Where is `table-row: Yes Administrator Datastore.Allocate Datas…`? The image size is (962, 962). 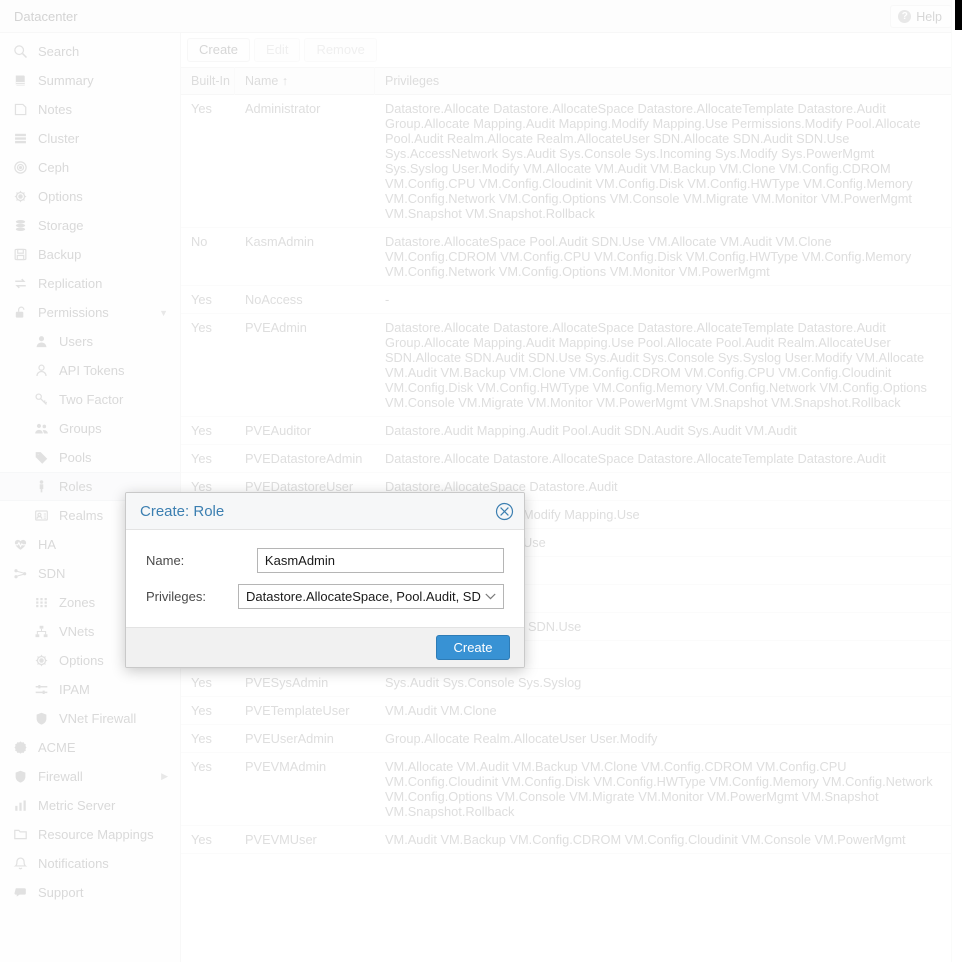 table-row: Yes Administrator Datastore.Allocate Datas… is located at coordinates (566, 161).